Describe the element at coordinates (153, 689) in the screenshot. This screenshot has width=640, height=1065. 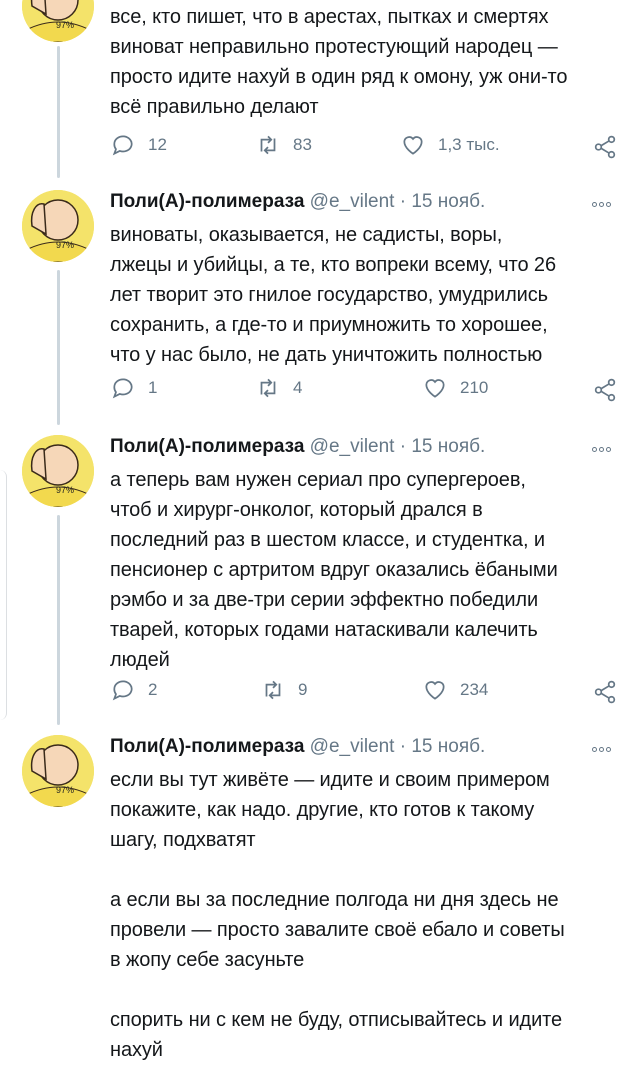
I see `reply-count: 2` at that location.